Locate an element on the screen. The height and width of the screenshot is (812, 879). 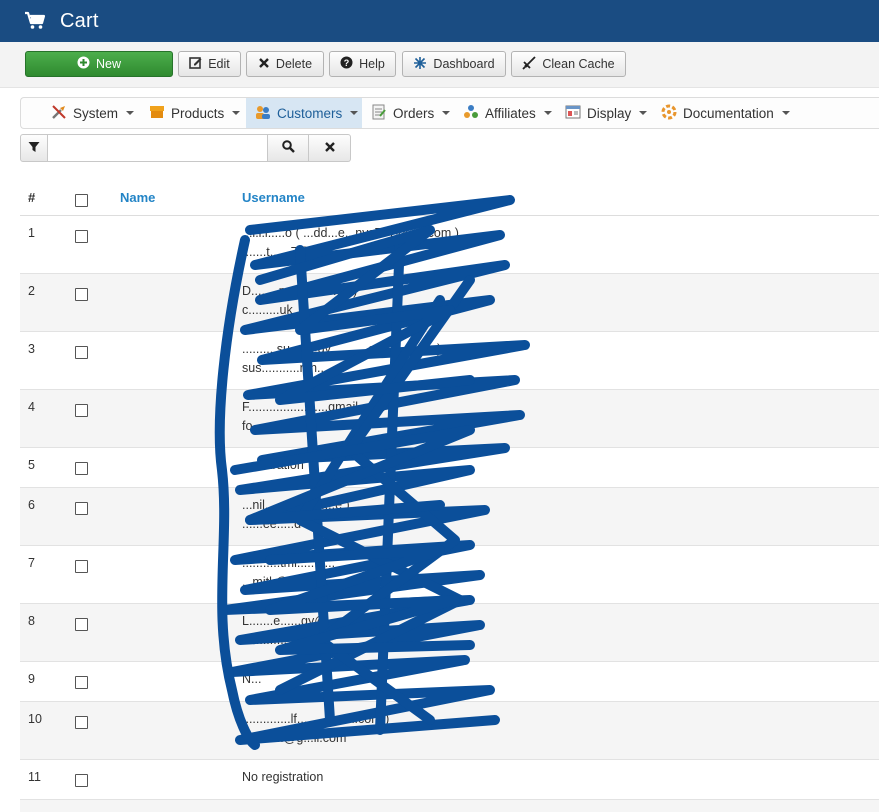
menu-item-customers-label: Customers is located at coordinates (310, 113).